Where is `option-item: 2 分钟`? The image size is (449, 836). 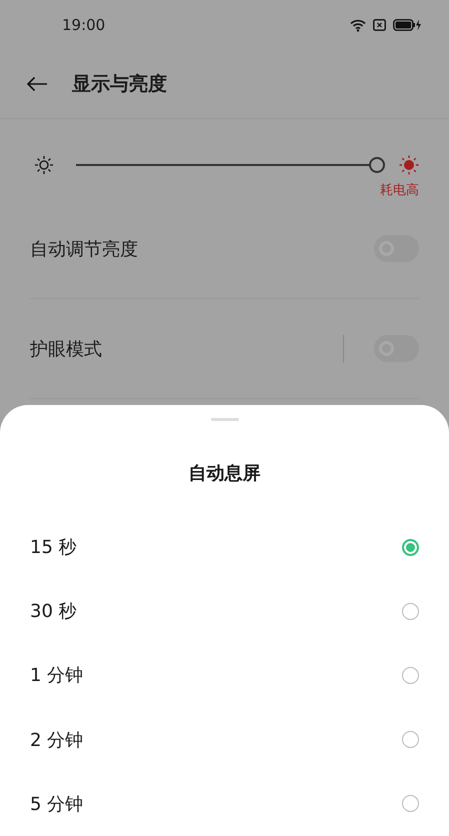
option-item: 2 分钟 is located at coordinates (224, 740).